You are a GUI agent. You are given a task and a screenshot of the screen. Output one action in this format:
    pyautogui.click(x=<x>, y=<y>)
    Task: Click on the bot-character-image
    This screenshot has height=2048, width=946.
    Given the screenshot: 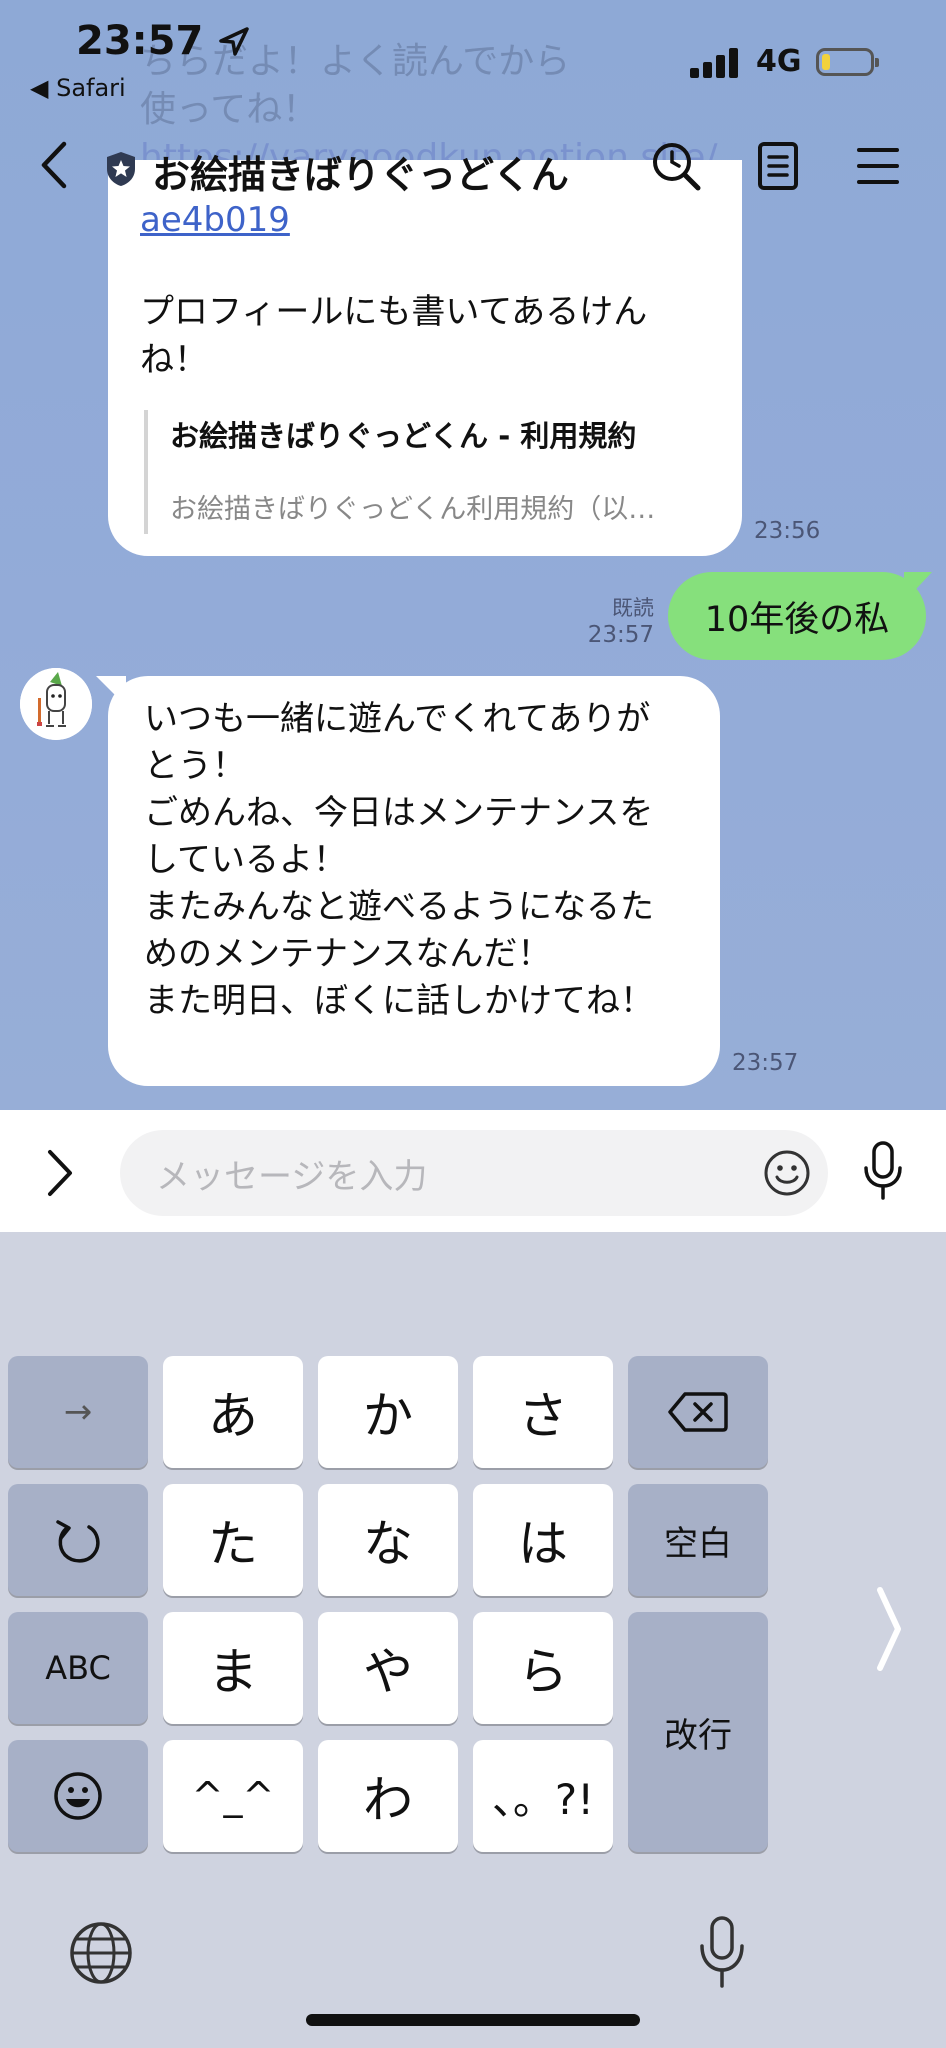 What is the action you would take?
    pyautogui.click(x=56, y=704)
    